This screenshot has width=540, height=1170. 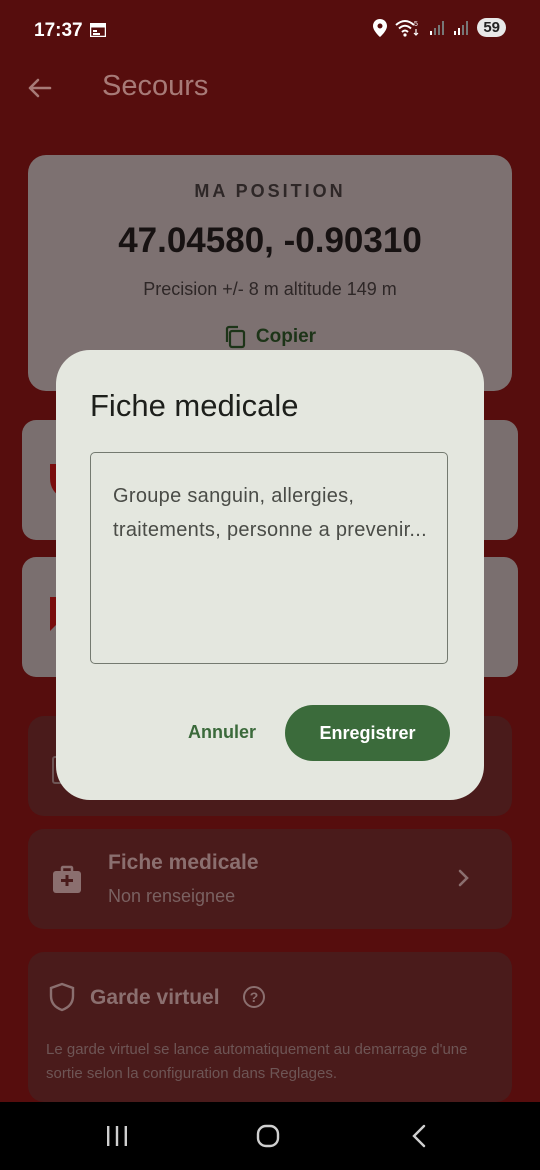 What do you see at coordinates (270, 879) in the screenshot?
I see `medical-record-card: Fiche medicale Non renseignee` at bounding box center [270, 879].